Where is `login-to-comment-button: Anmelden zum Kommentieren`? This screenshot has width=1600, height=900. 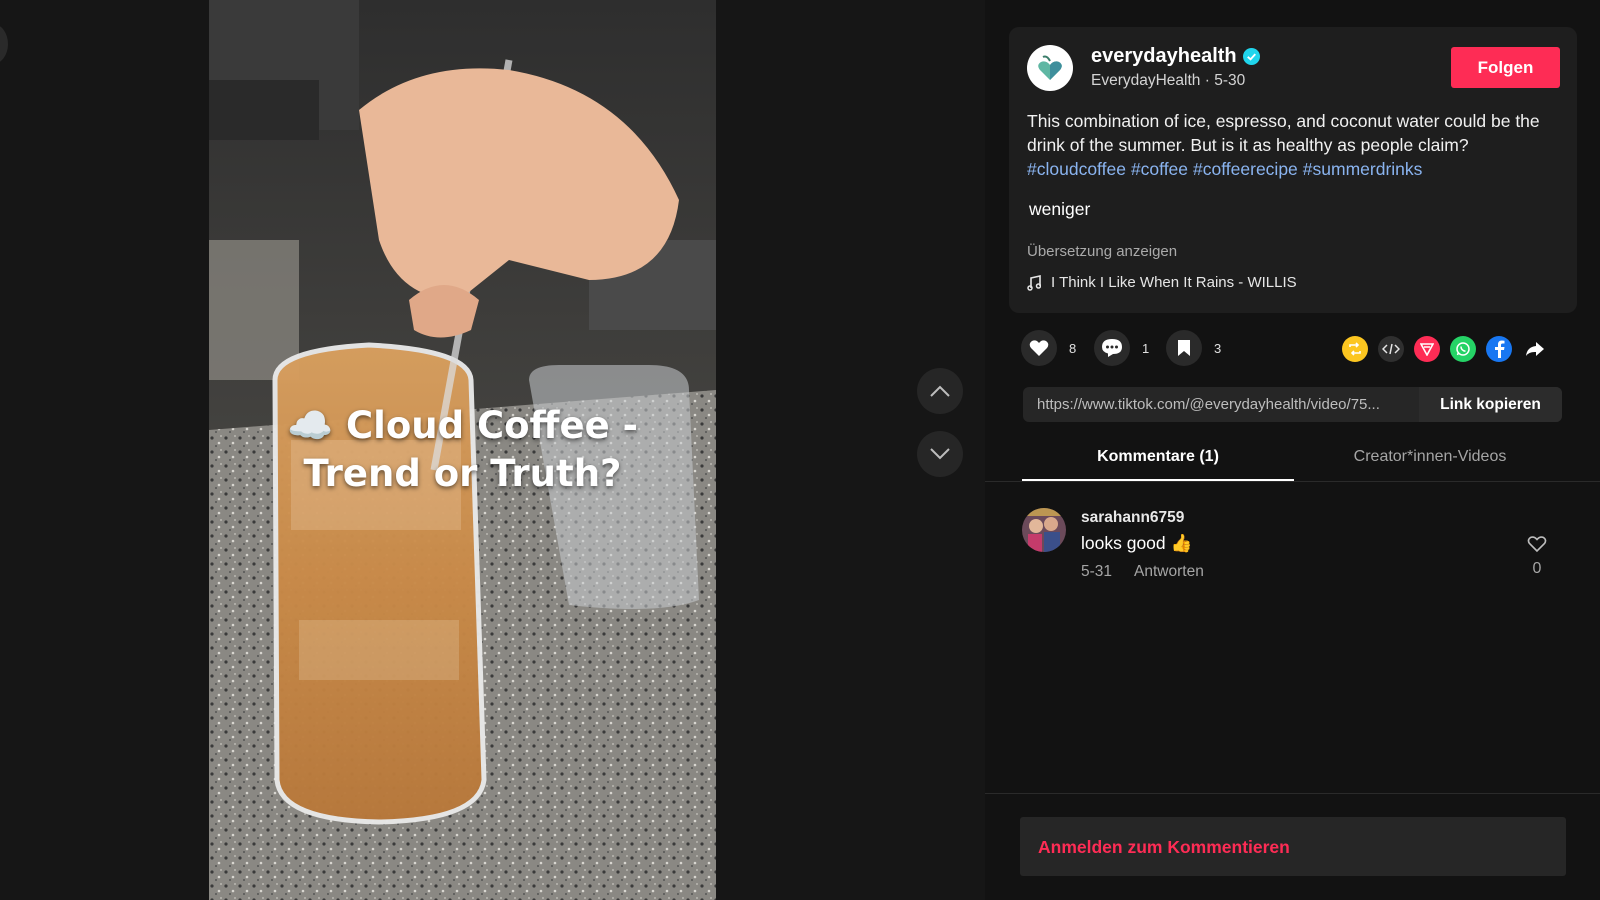 login-to-comment-button: Anmelden zum Kommentieren is located at coordinates (1293, 846).